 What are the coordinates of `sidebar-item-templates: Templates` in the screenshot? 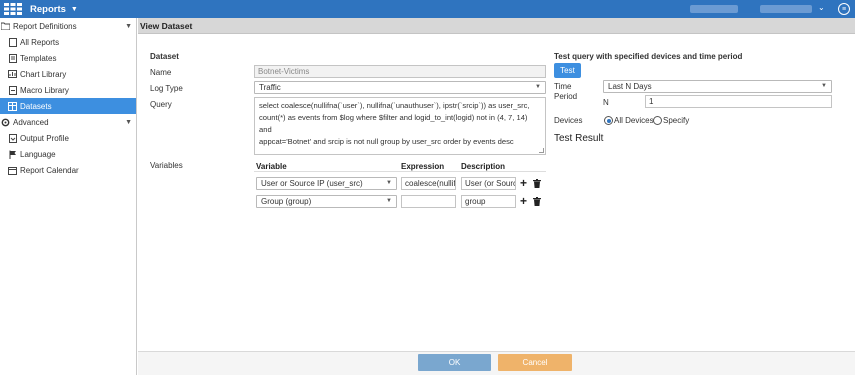 It's located at (68, 58).